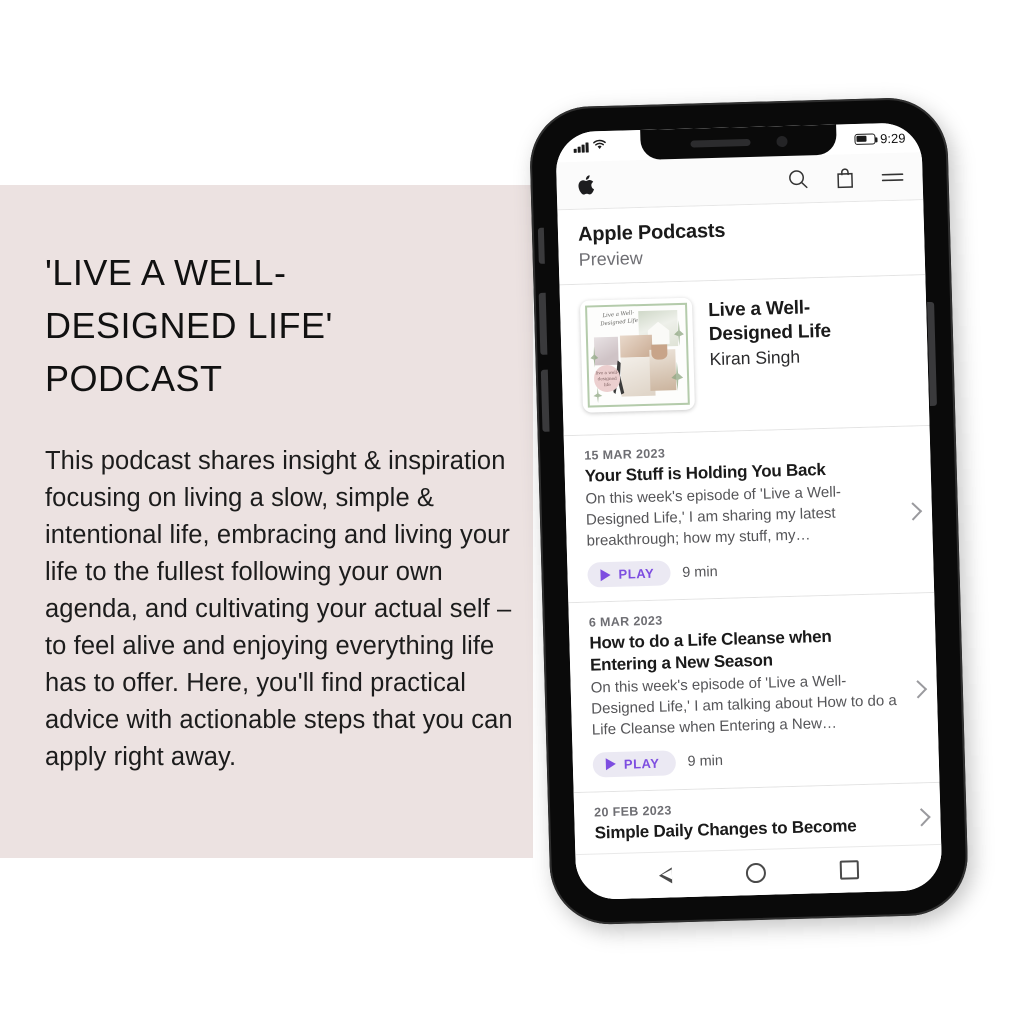  I want to click on earpiece-speaker-icon, so click(720, 143).